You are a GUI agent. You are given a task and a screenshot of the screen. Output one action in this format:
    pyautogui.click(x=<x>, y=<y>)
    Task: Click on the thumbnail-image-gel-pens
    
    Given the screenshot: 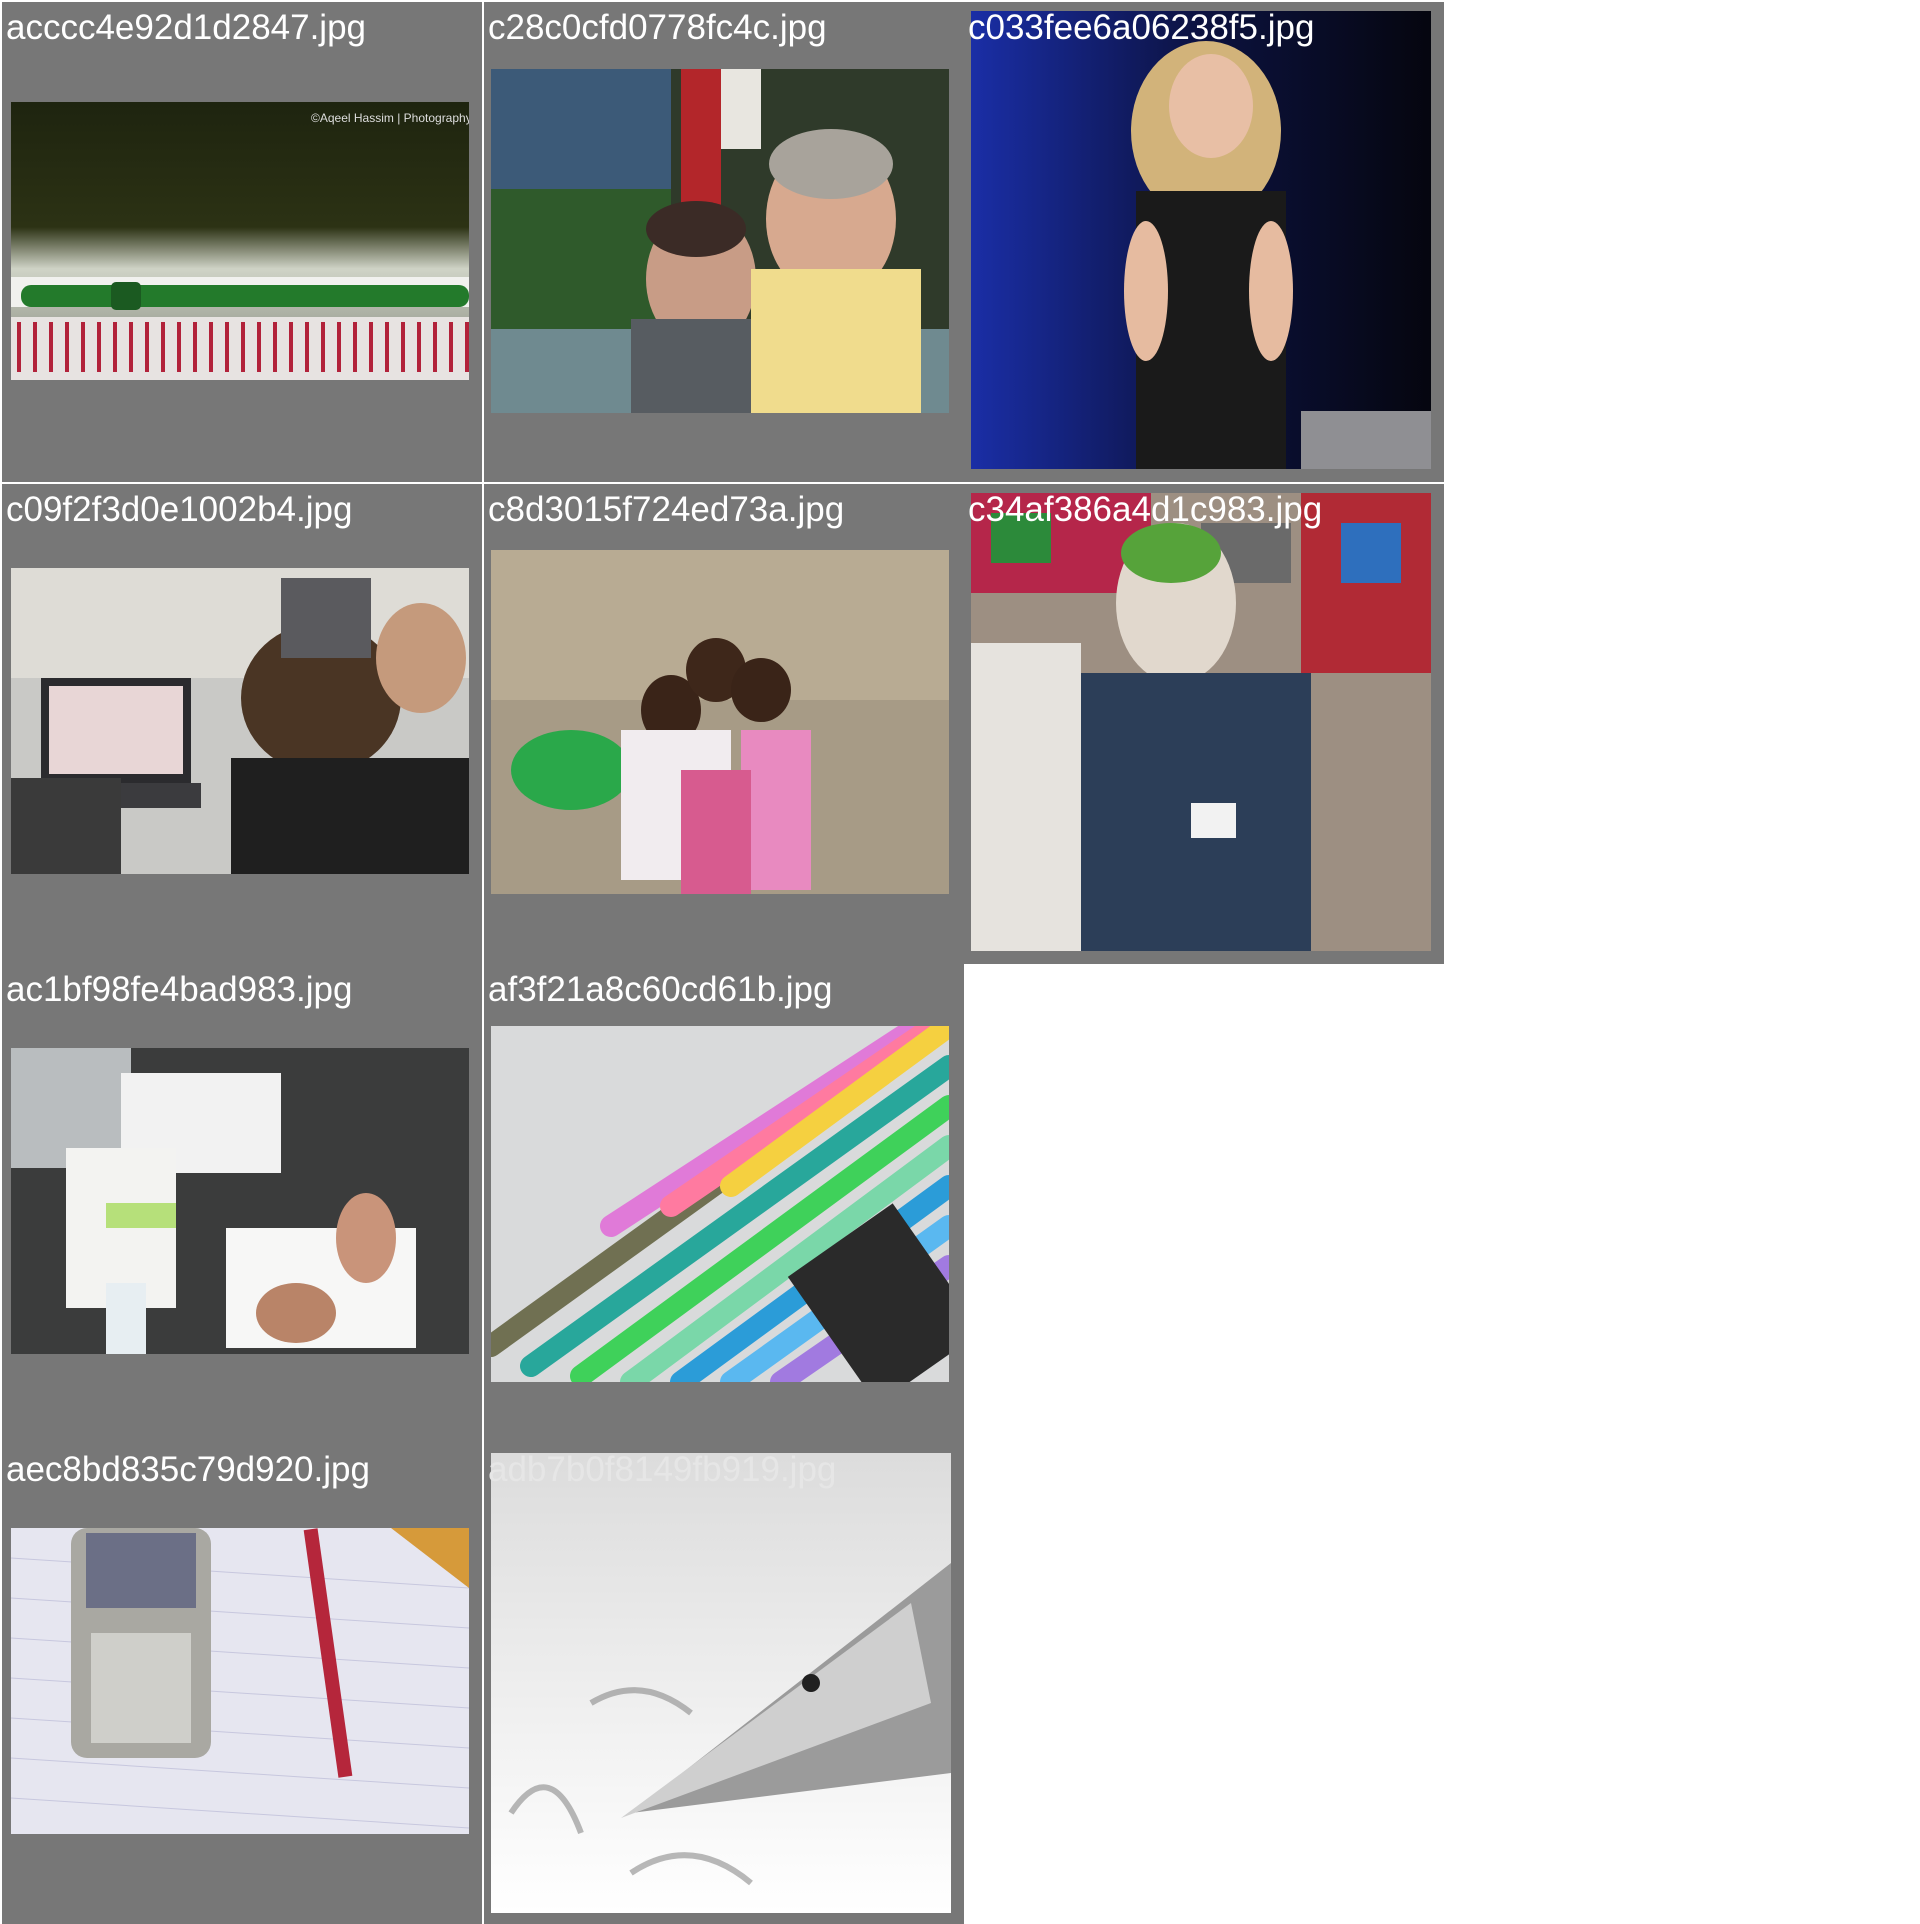 What is the action you would take?
    pyautogui.click(x=720, y=1204)
    